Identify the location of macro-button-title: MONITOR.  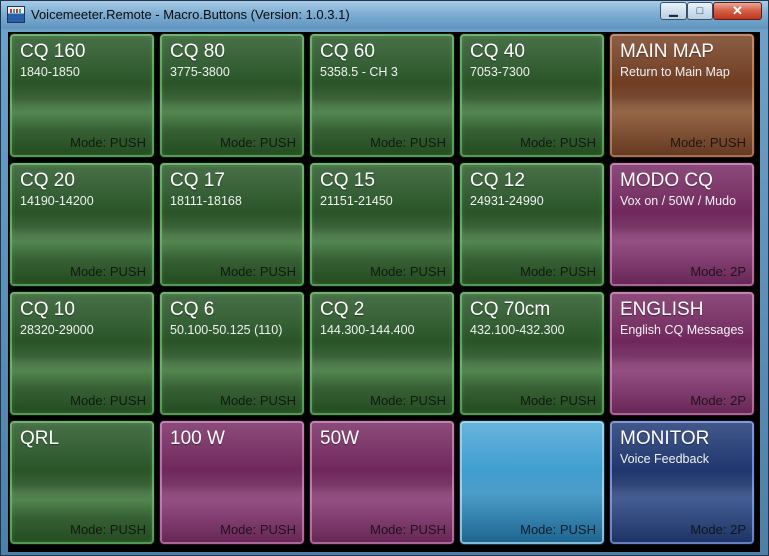
(665, 438).